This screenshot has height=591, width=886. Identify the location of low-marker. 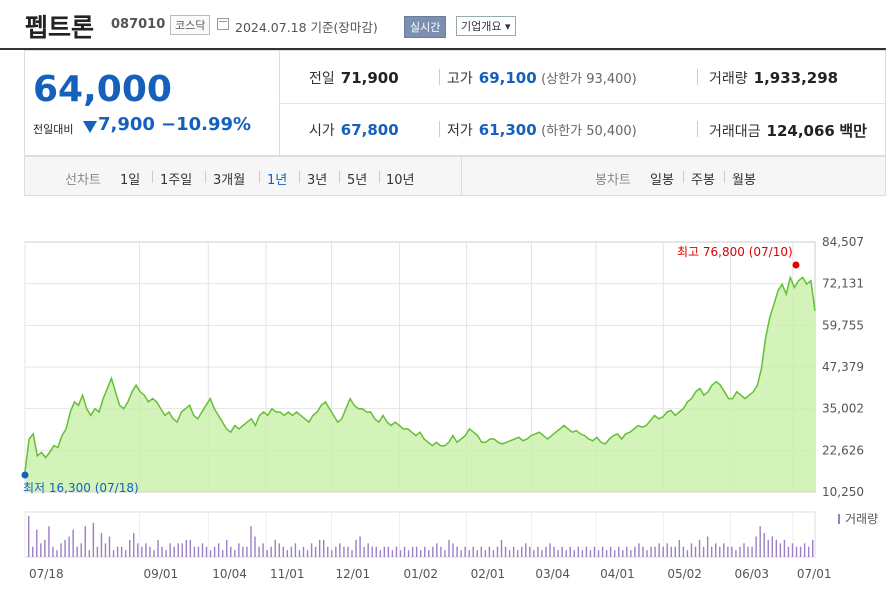
(25, 475).